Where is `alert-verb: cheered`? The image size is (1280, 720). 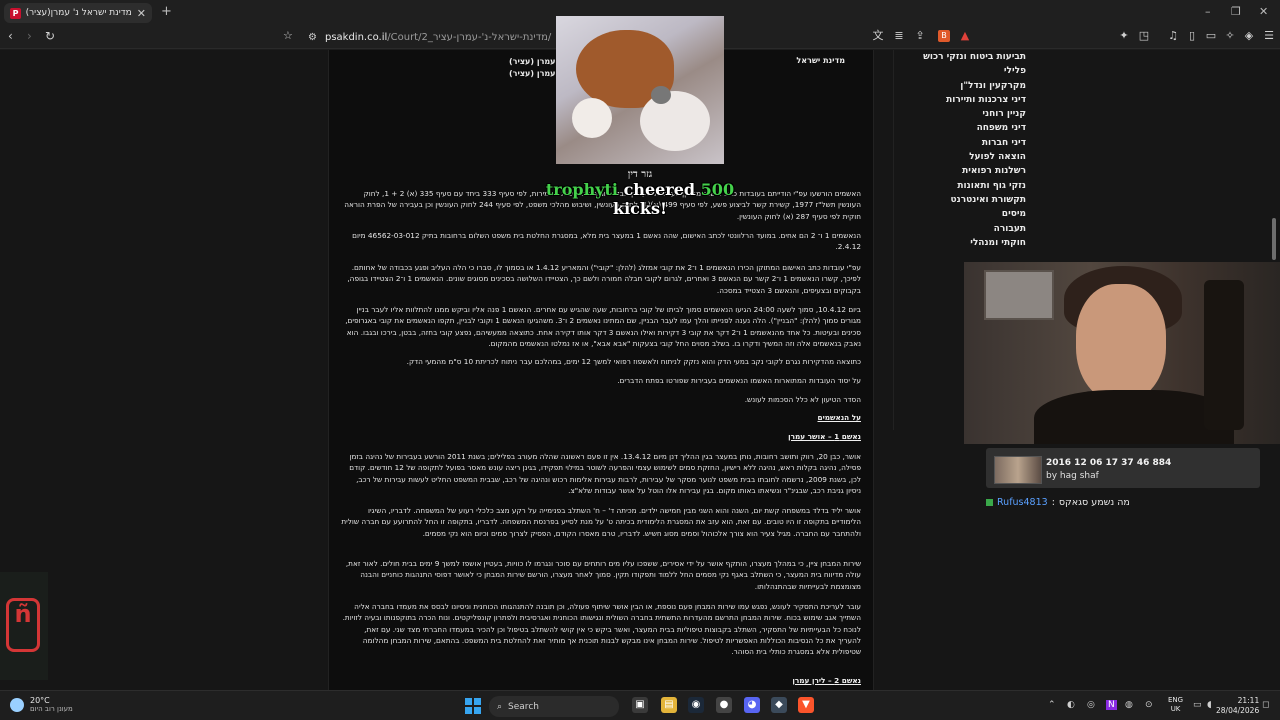 alert-verb: cheered is located at coordinates (659, 189).